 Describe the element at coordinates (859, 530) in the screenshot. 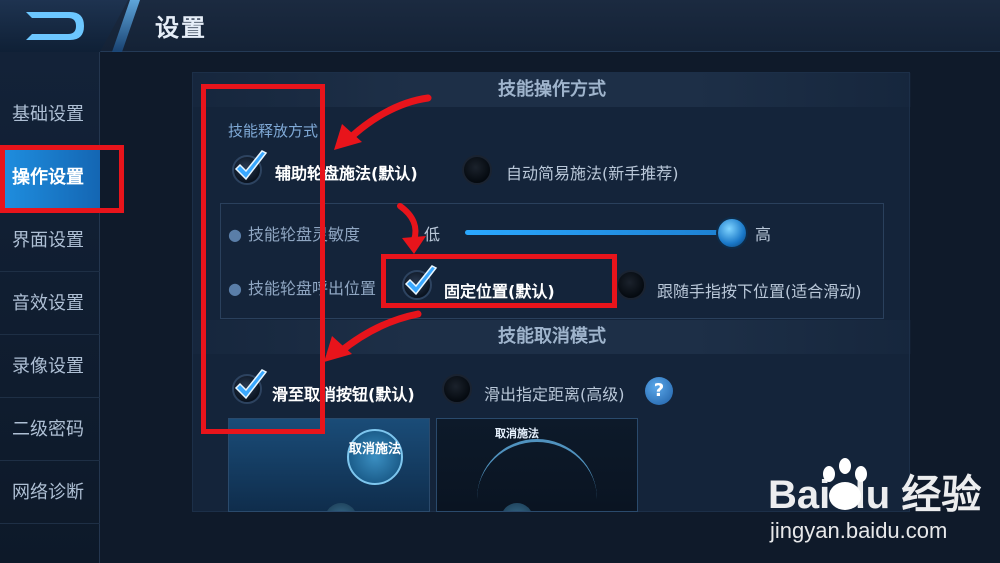

I see `watermark-url: jingyan.baidu.com` at that location.